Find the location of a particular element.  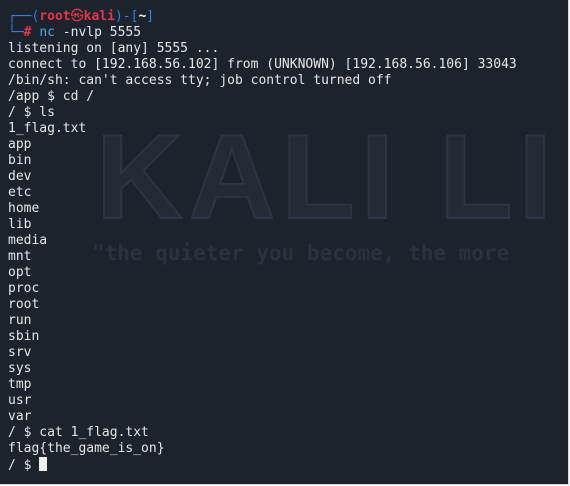

output-line: etc is located at coordinates (20, 192).